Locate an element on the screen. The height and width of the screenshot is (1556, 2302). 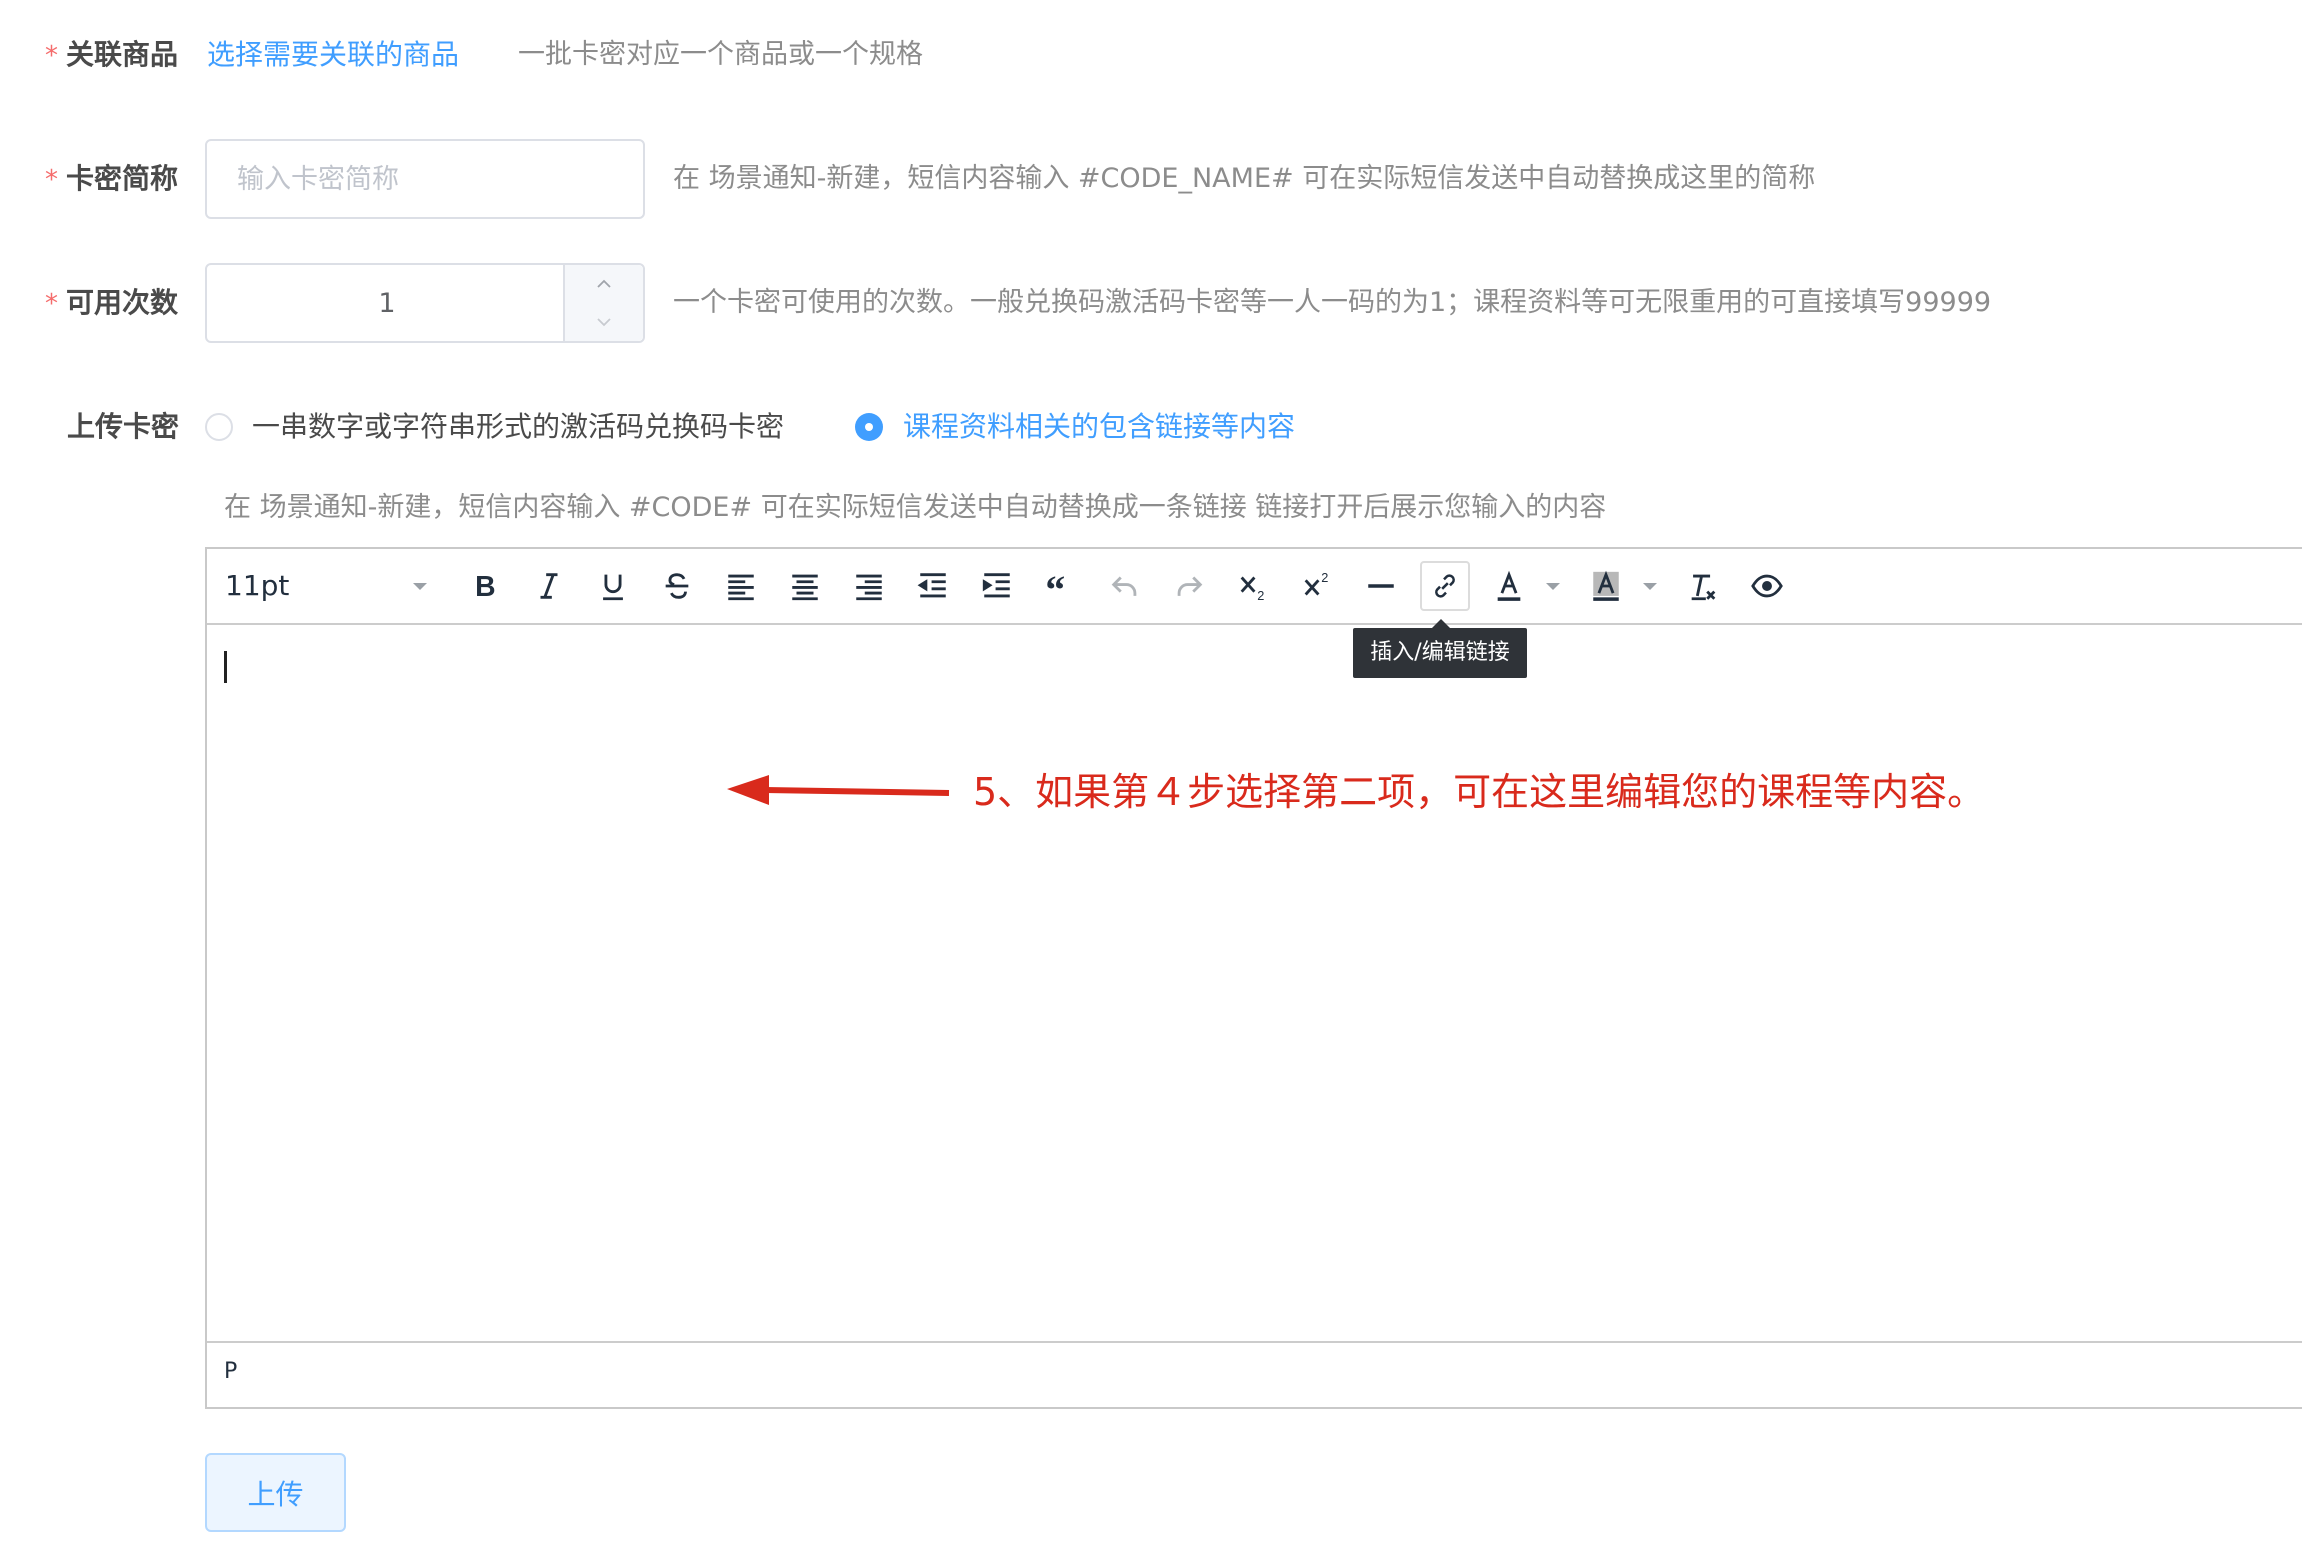
preview-button is located at coordinates (1767, 586).